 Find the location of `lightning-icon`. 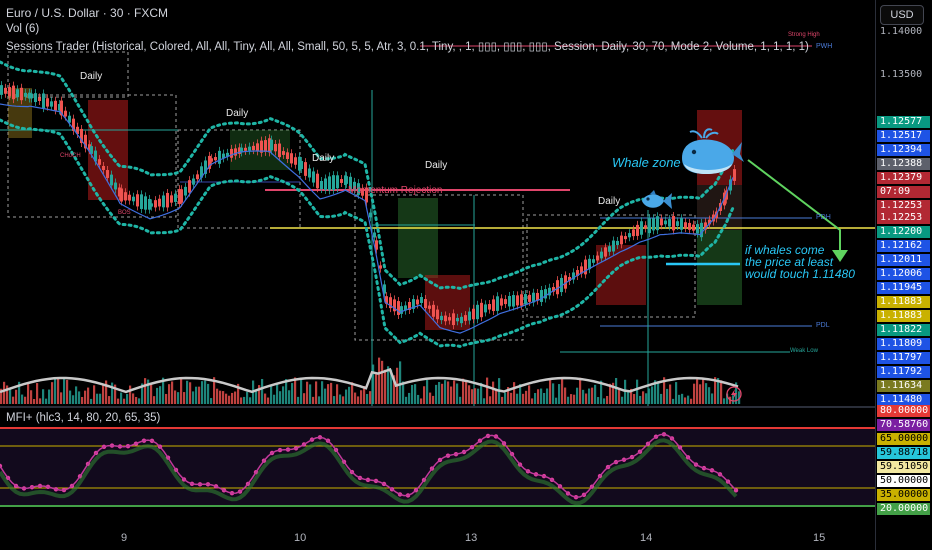

lightning-icon is located at coordinates (734, 394).